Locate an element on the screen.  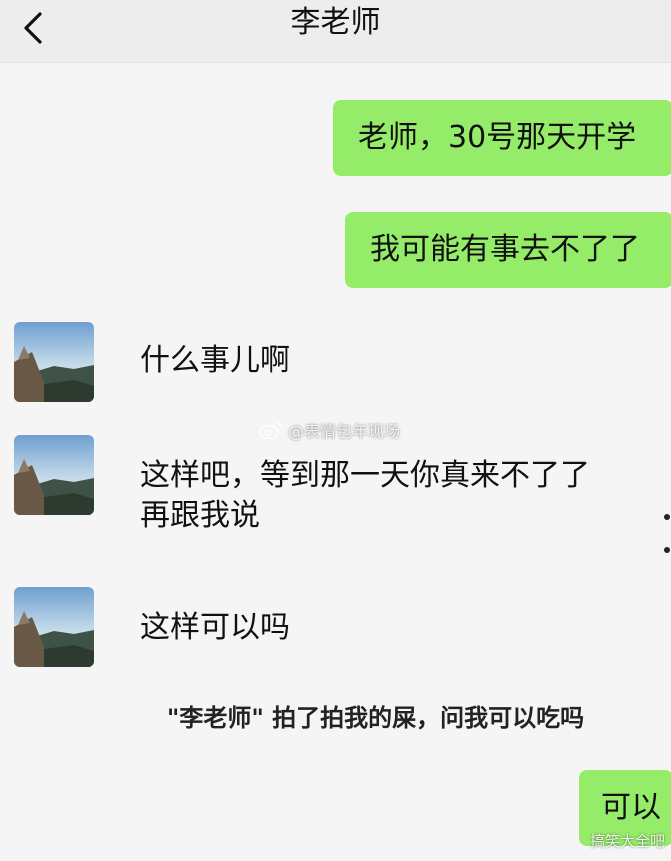
message-bubble-sent: 我可能有事去不了了 is located at coordinates (508, 250).